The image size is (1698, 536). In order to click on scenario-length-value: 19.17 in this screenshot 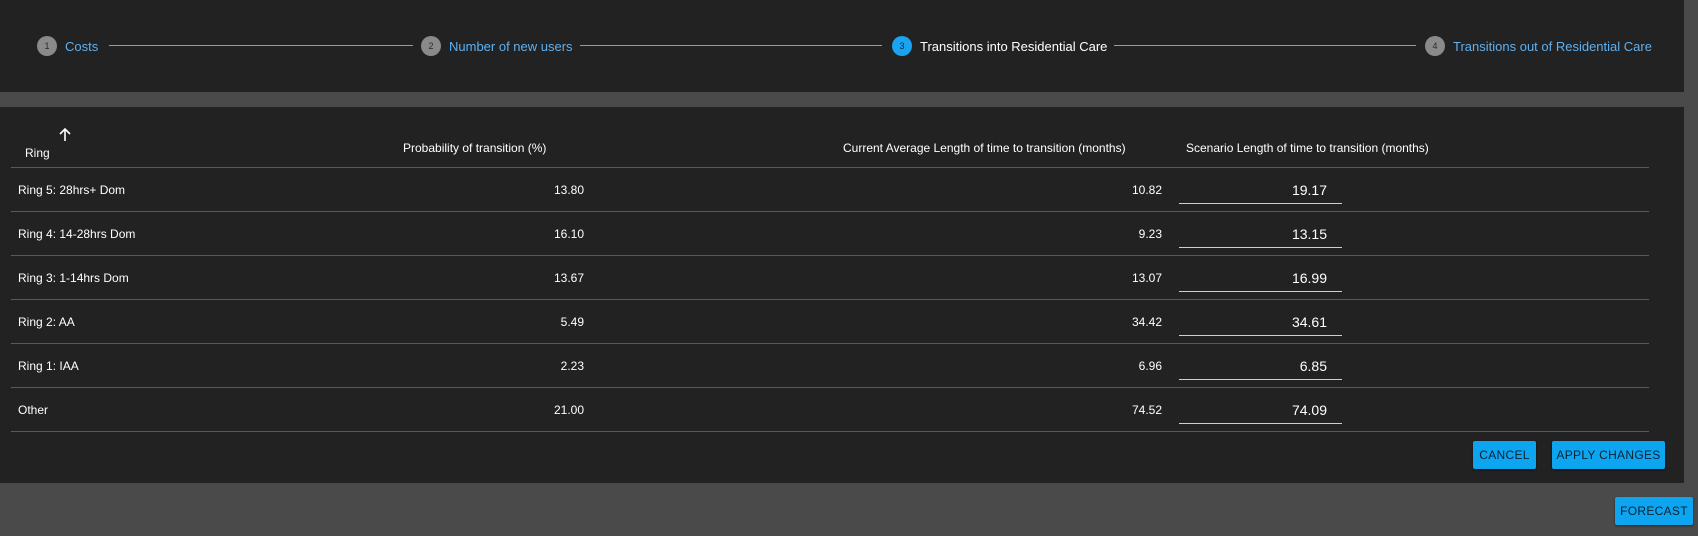, I will do `click(1309, 190)`.